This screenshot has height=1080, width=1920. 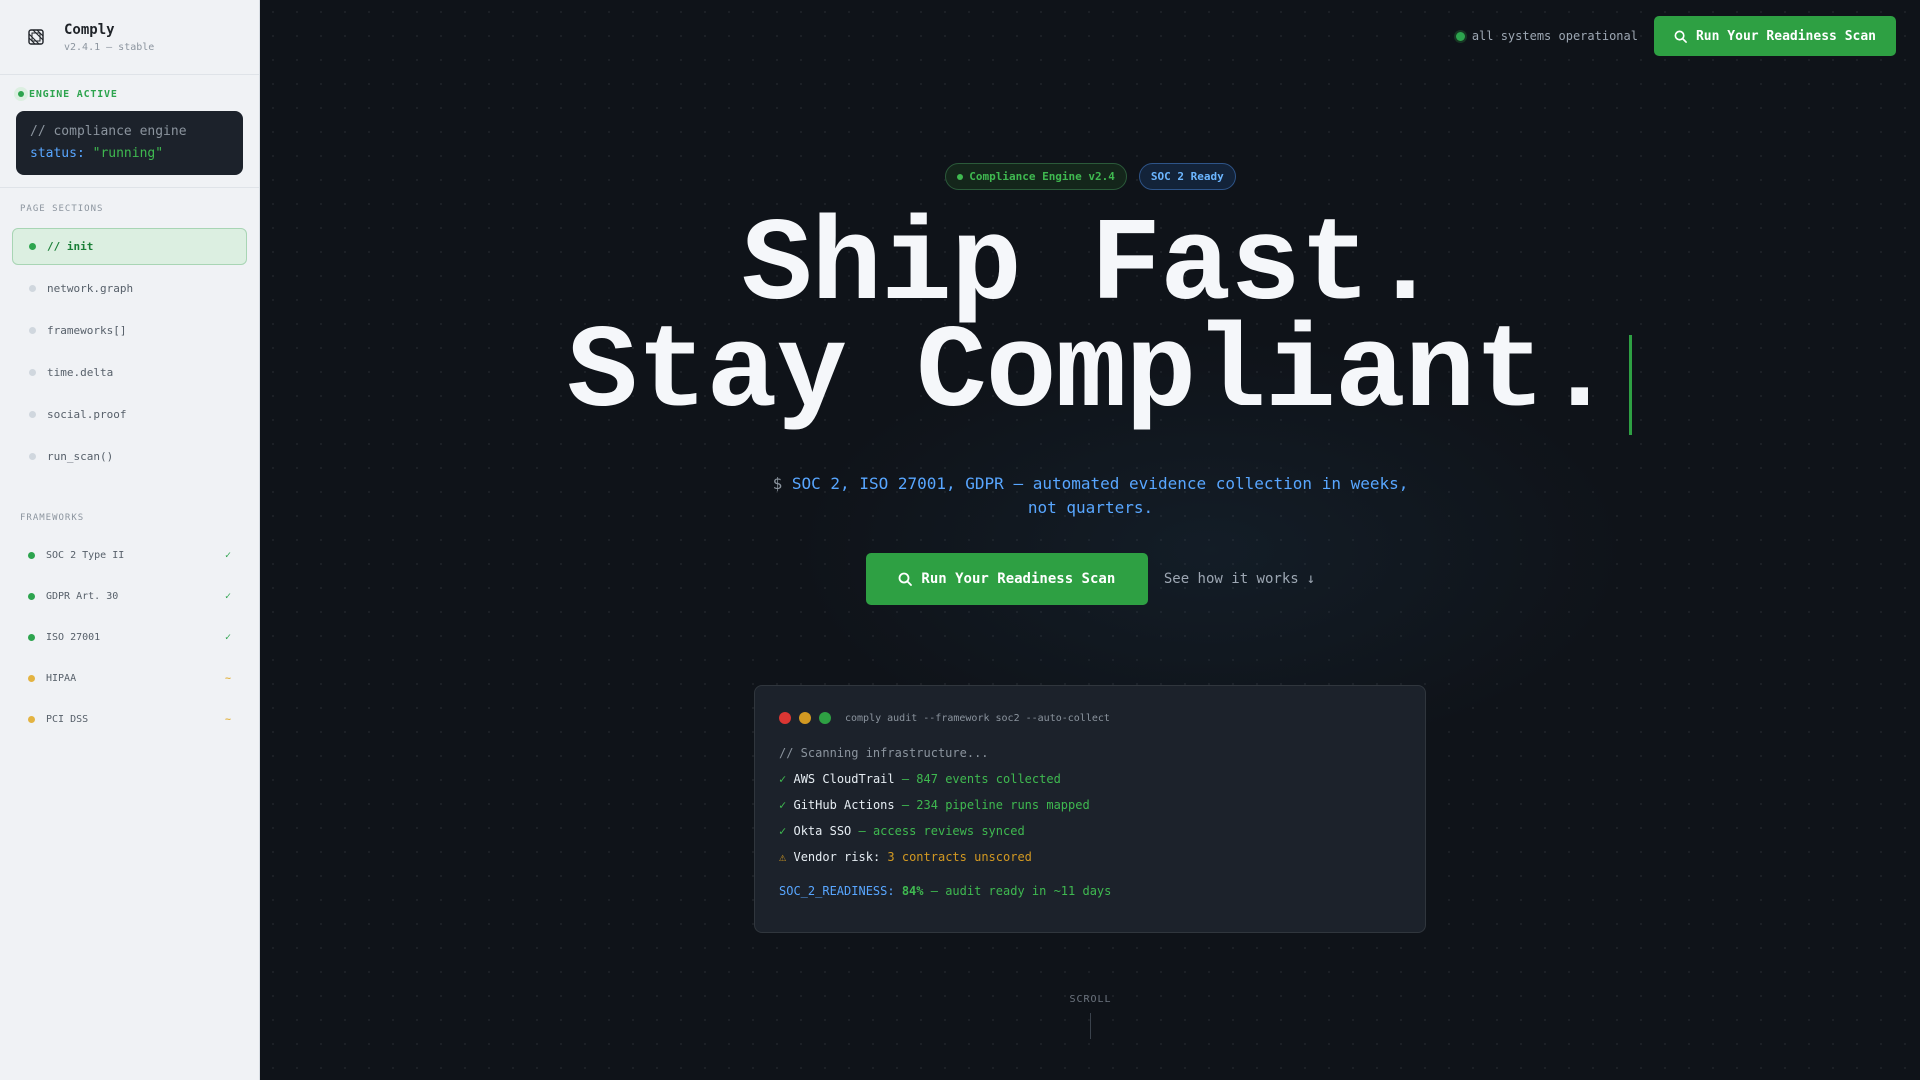 I want to click on framework-name: SOC 2 Type II, so click(x=85, y=555).